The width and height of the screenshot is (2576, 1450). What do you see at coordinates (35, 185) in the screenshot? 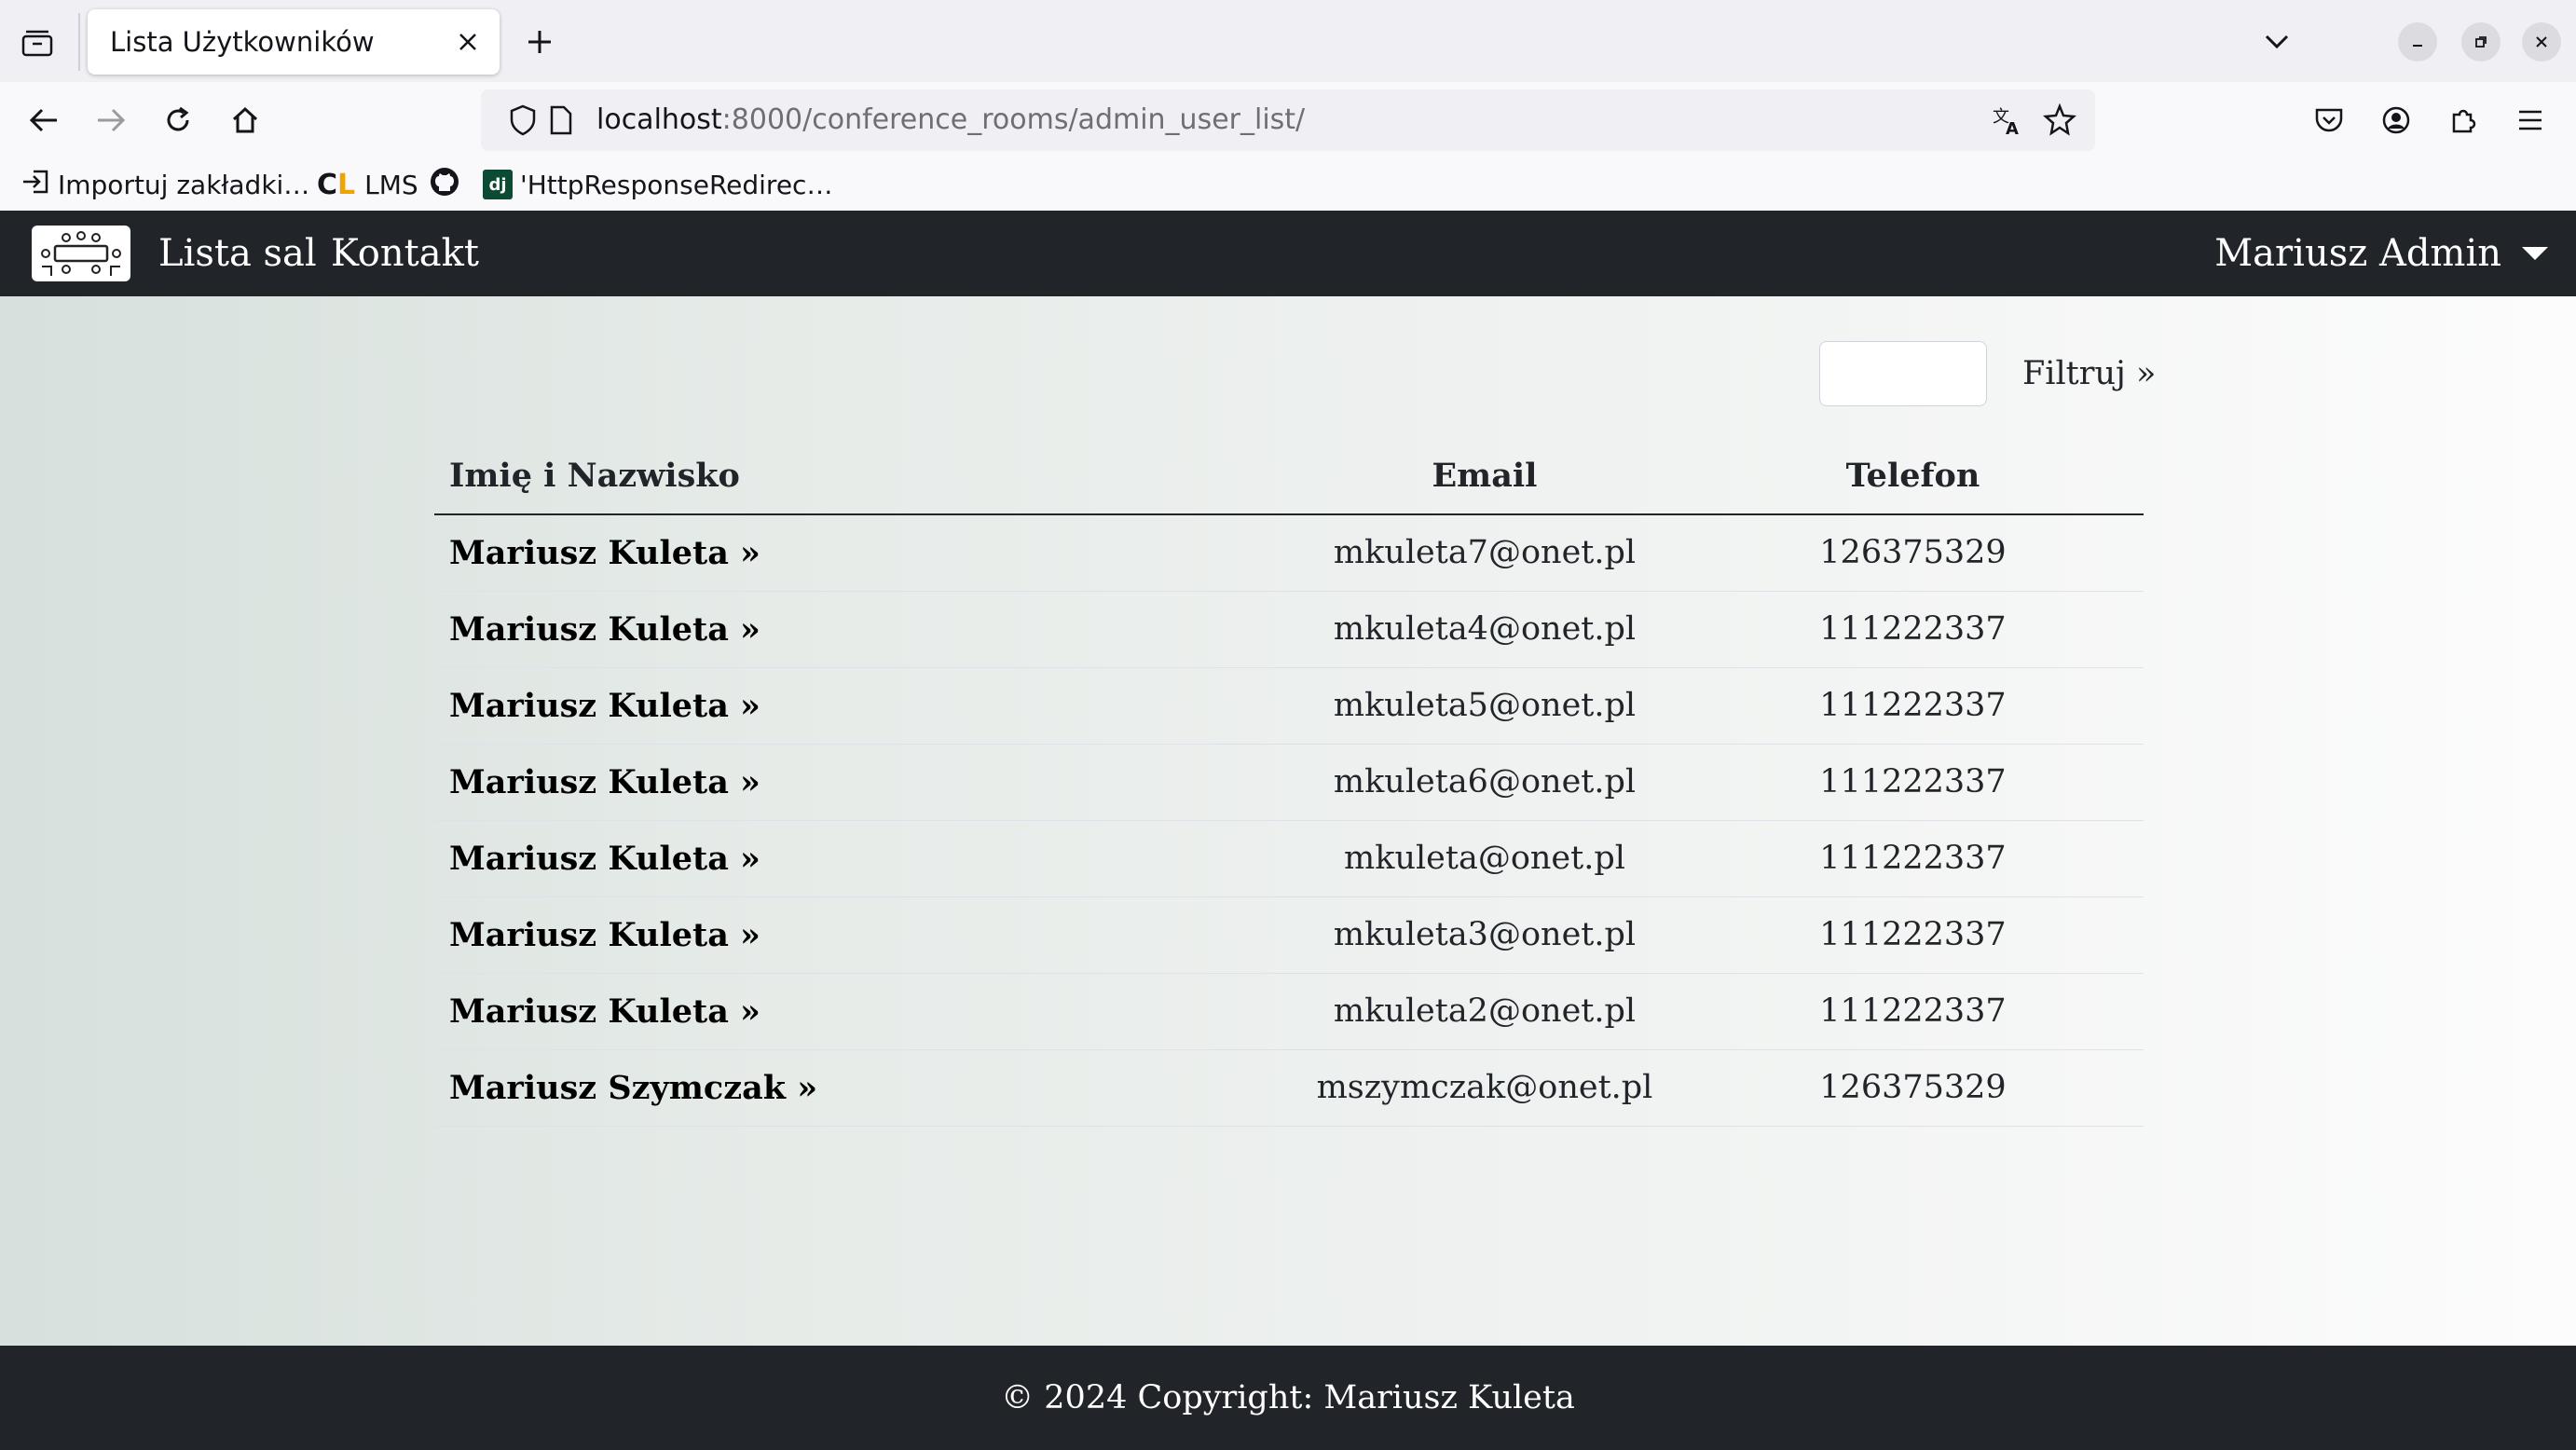
I see `import-icon` at bounding box center [35, 185].